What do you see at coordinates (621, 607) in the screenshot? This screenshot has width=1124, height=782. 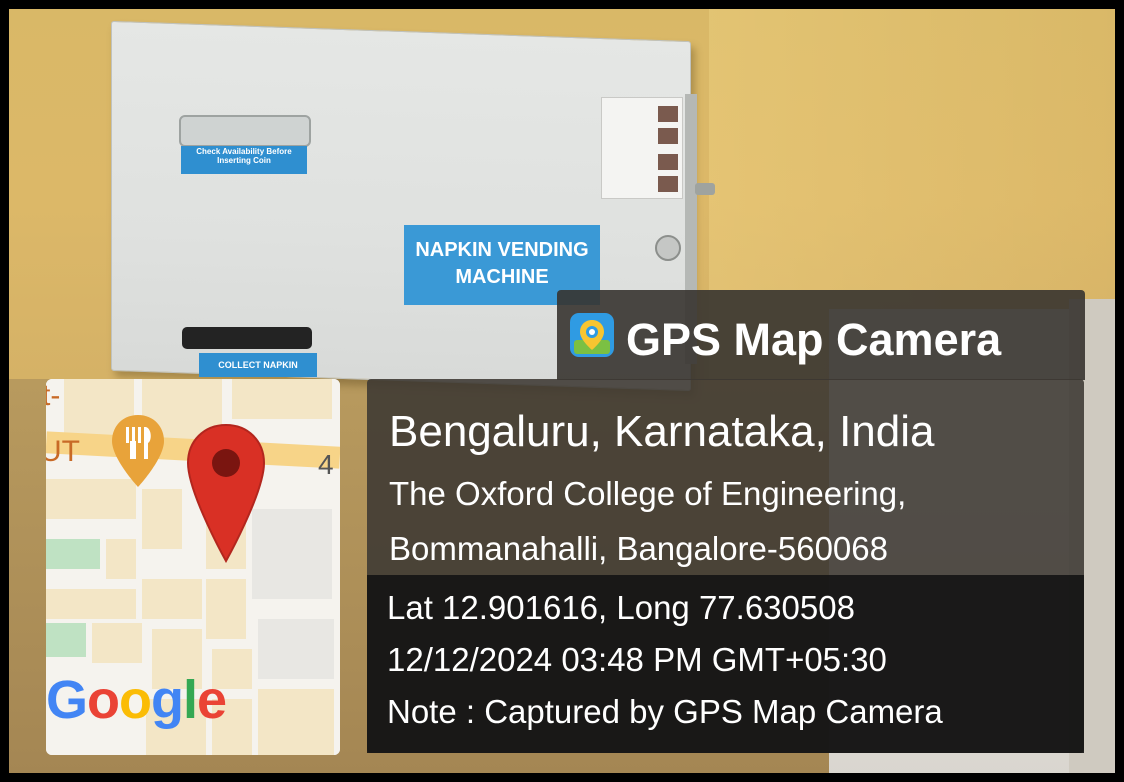 I see `coordinates: Lat 12.901616, Long 77.630508` at bounding box center [621, 607].